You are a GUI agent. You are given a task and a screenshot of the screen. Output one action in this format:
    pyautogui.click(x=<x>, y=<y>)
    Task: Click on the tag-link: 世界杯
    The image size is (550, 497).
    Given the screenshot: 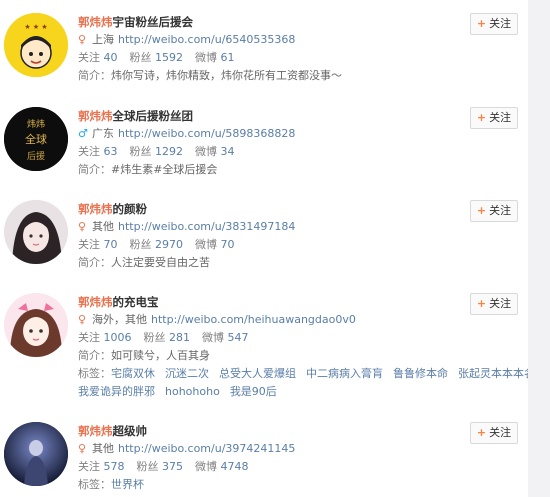 What is the action you would take?
    pyautogui.click(x=127, y=484)
    